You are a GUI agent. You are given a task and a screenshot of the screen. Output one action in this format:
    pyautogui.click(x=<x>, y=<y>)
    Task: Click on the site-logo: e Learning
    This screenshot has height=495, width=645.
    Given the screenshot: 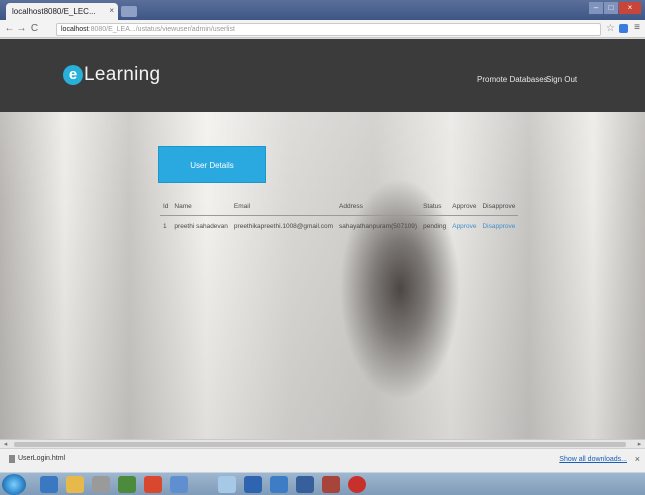 What is the action you would take?
    pyautogui.click(x=111, y=75)
    